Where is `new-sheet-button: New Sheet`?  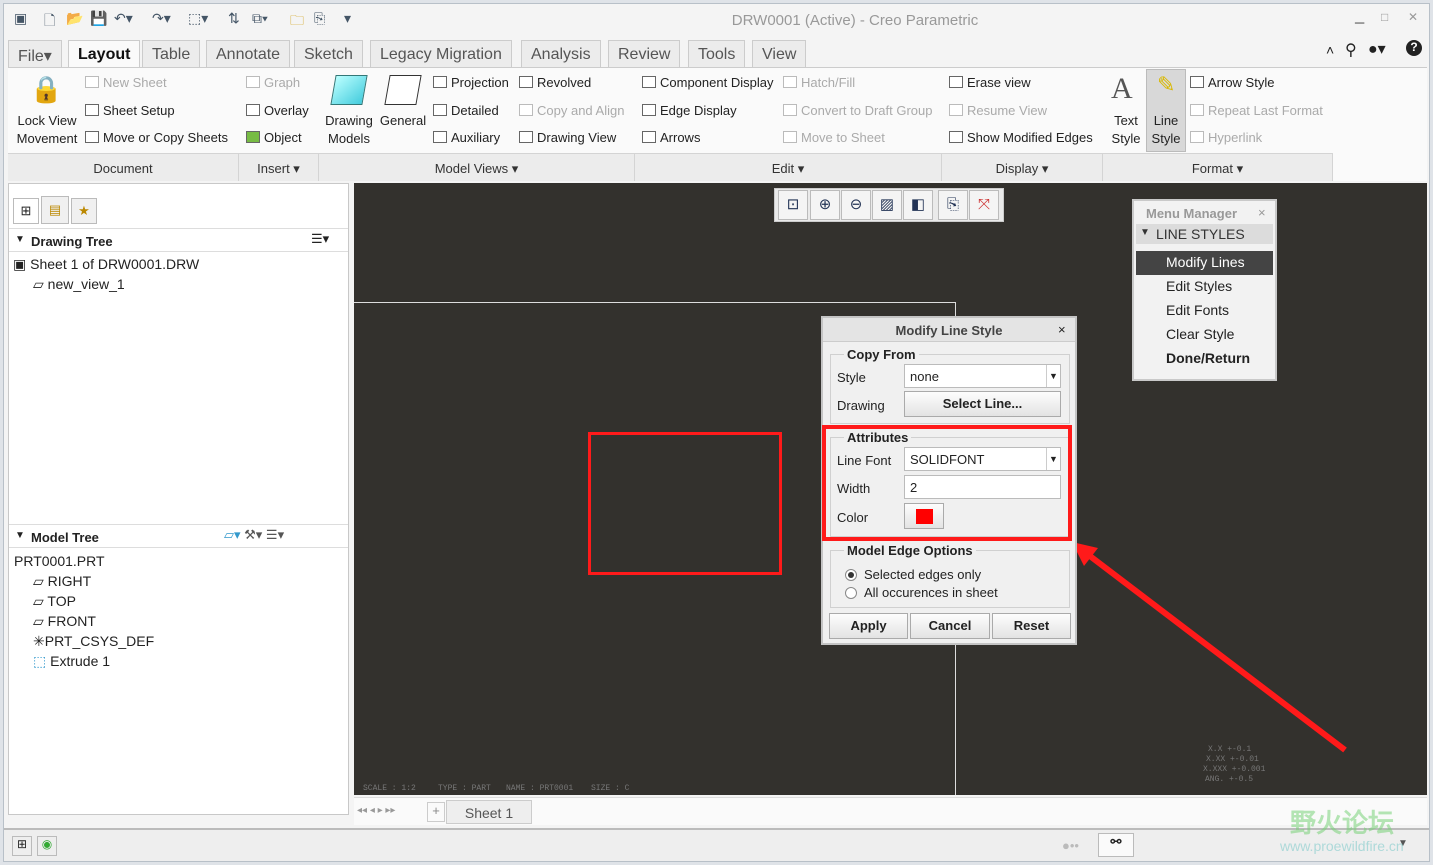
new-sheet-button: New Sheet is located at coordinates (126, 82).